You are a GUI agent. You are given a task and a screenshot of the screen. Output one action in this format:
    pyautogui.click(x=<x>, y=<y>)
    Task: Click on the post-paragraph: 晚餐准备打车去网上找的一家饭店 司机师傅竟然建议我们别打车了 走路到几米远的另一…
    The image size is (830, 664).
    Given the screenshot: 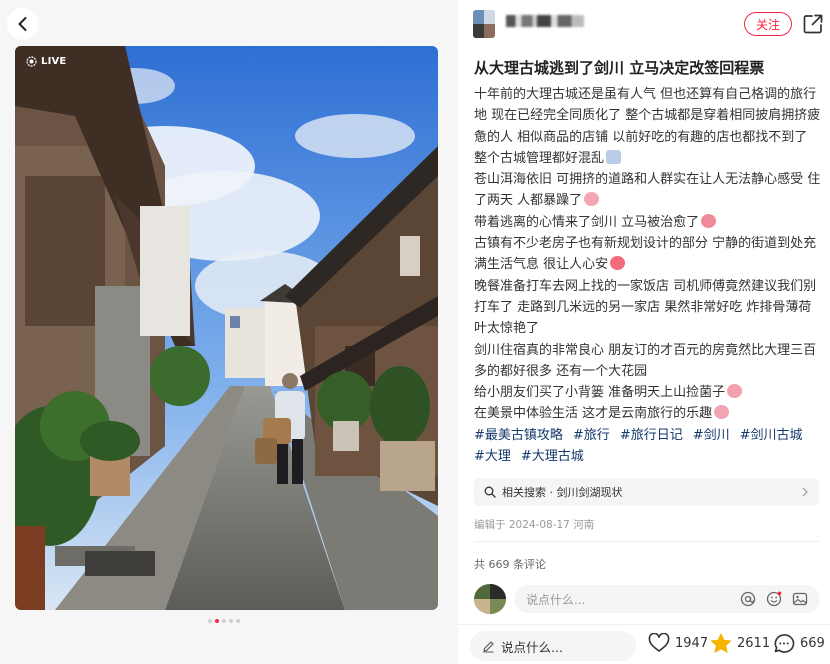 What is the action you would take?
    pyautogui.click(x=645, y=307)
    